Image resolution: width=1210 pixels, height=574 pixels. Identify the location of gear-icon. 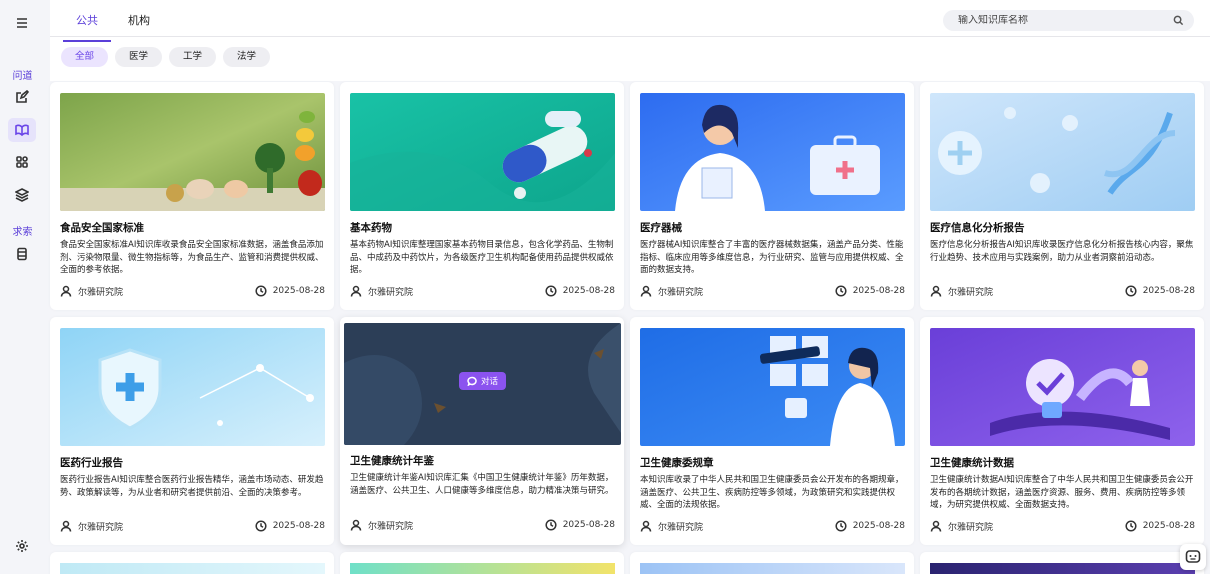
(22, 546).